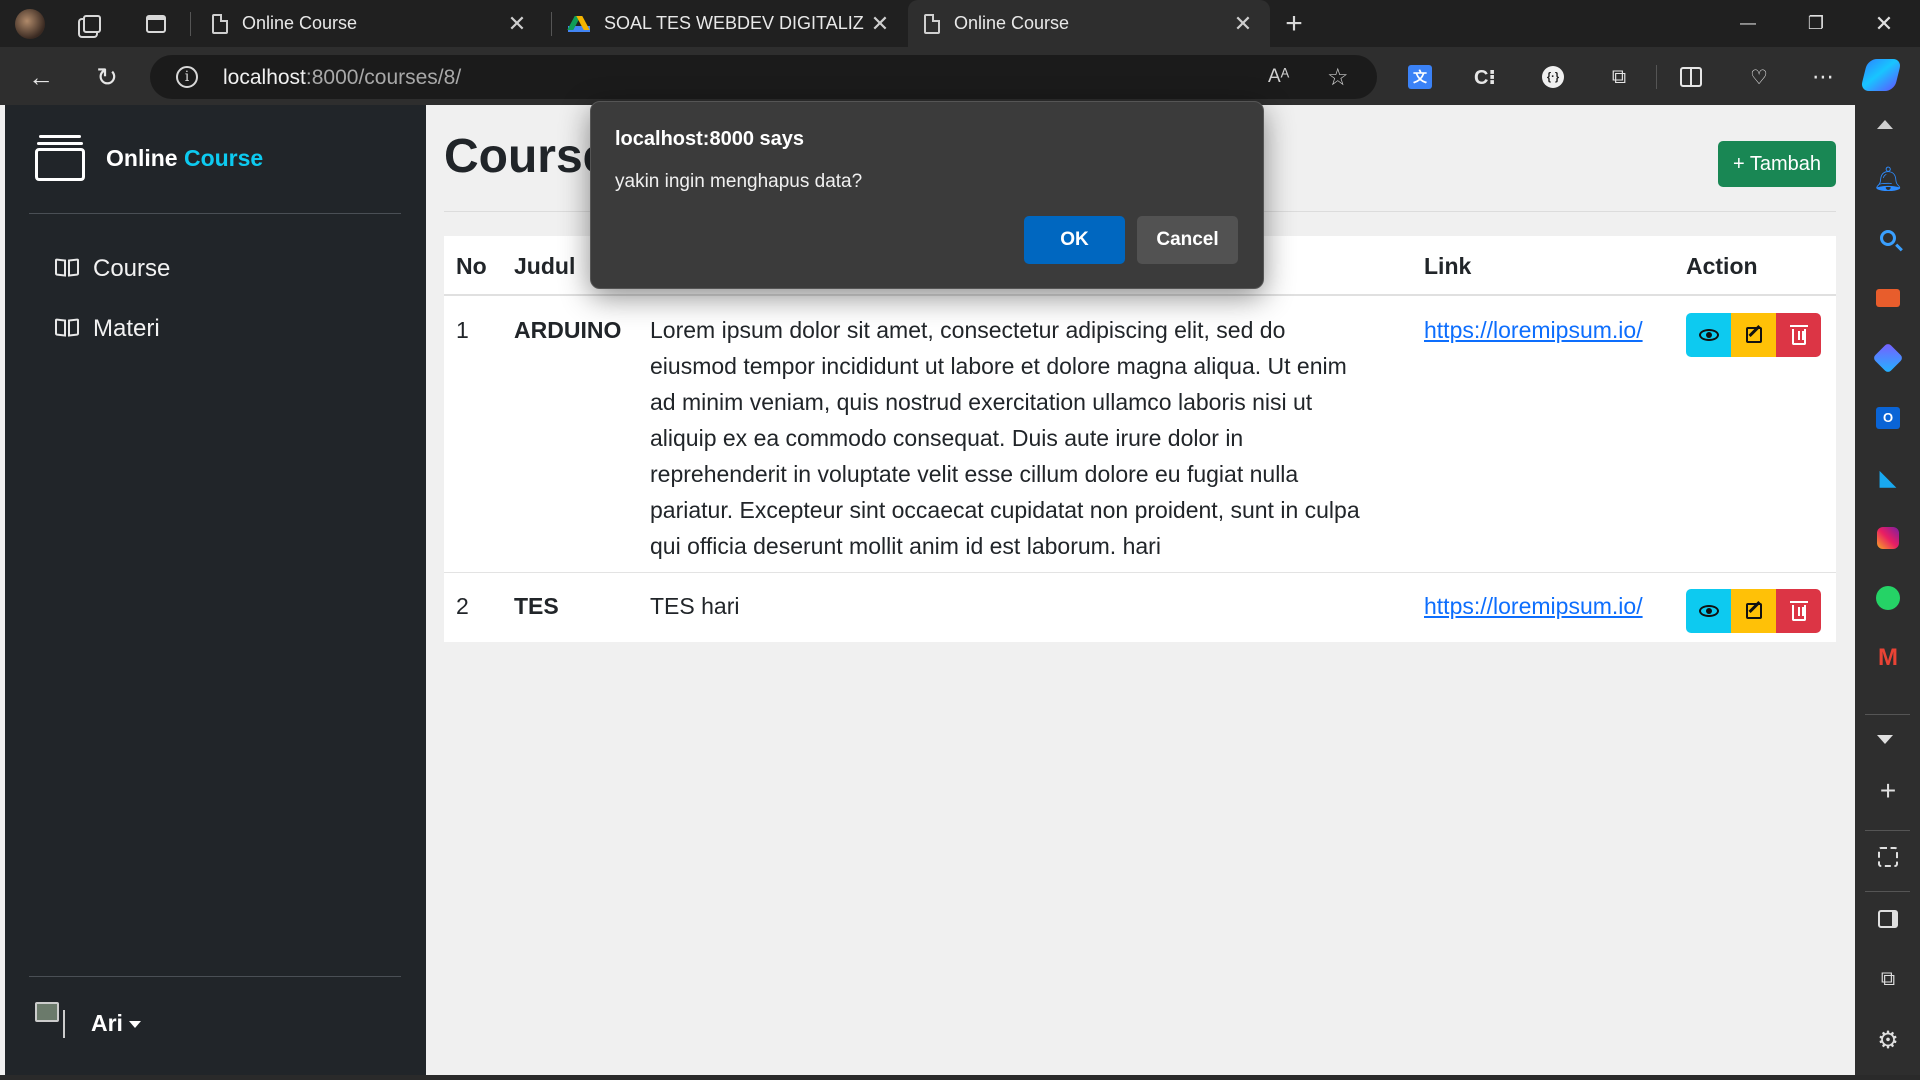 Image resolution: width=1920 pixels, height=1080 pixels. Describe the element at coordinates (60, 158) in the screenshot. I see `collection-icon` at that location.